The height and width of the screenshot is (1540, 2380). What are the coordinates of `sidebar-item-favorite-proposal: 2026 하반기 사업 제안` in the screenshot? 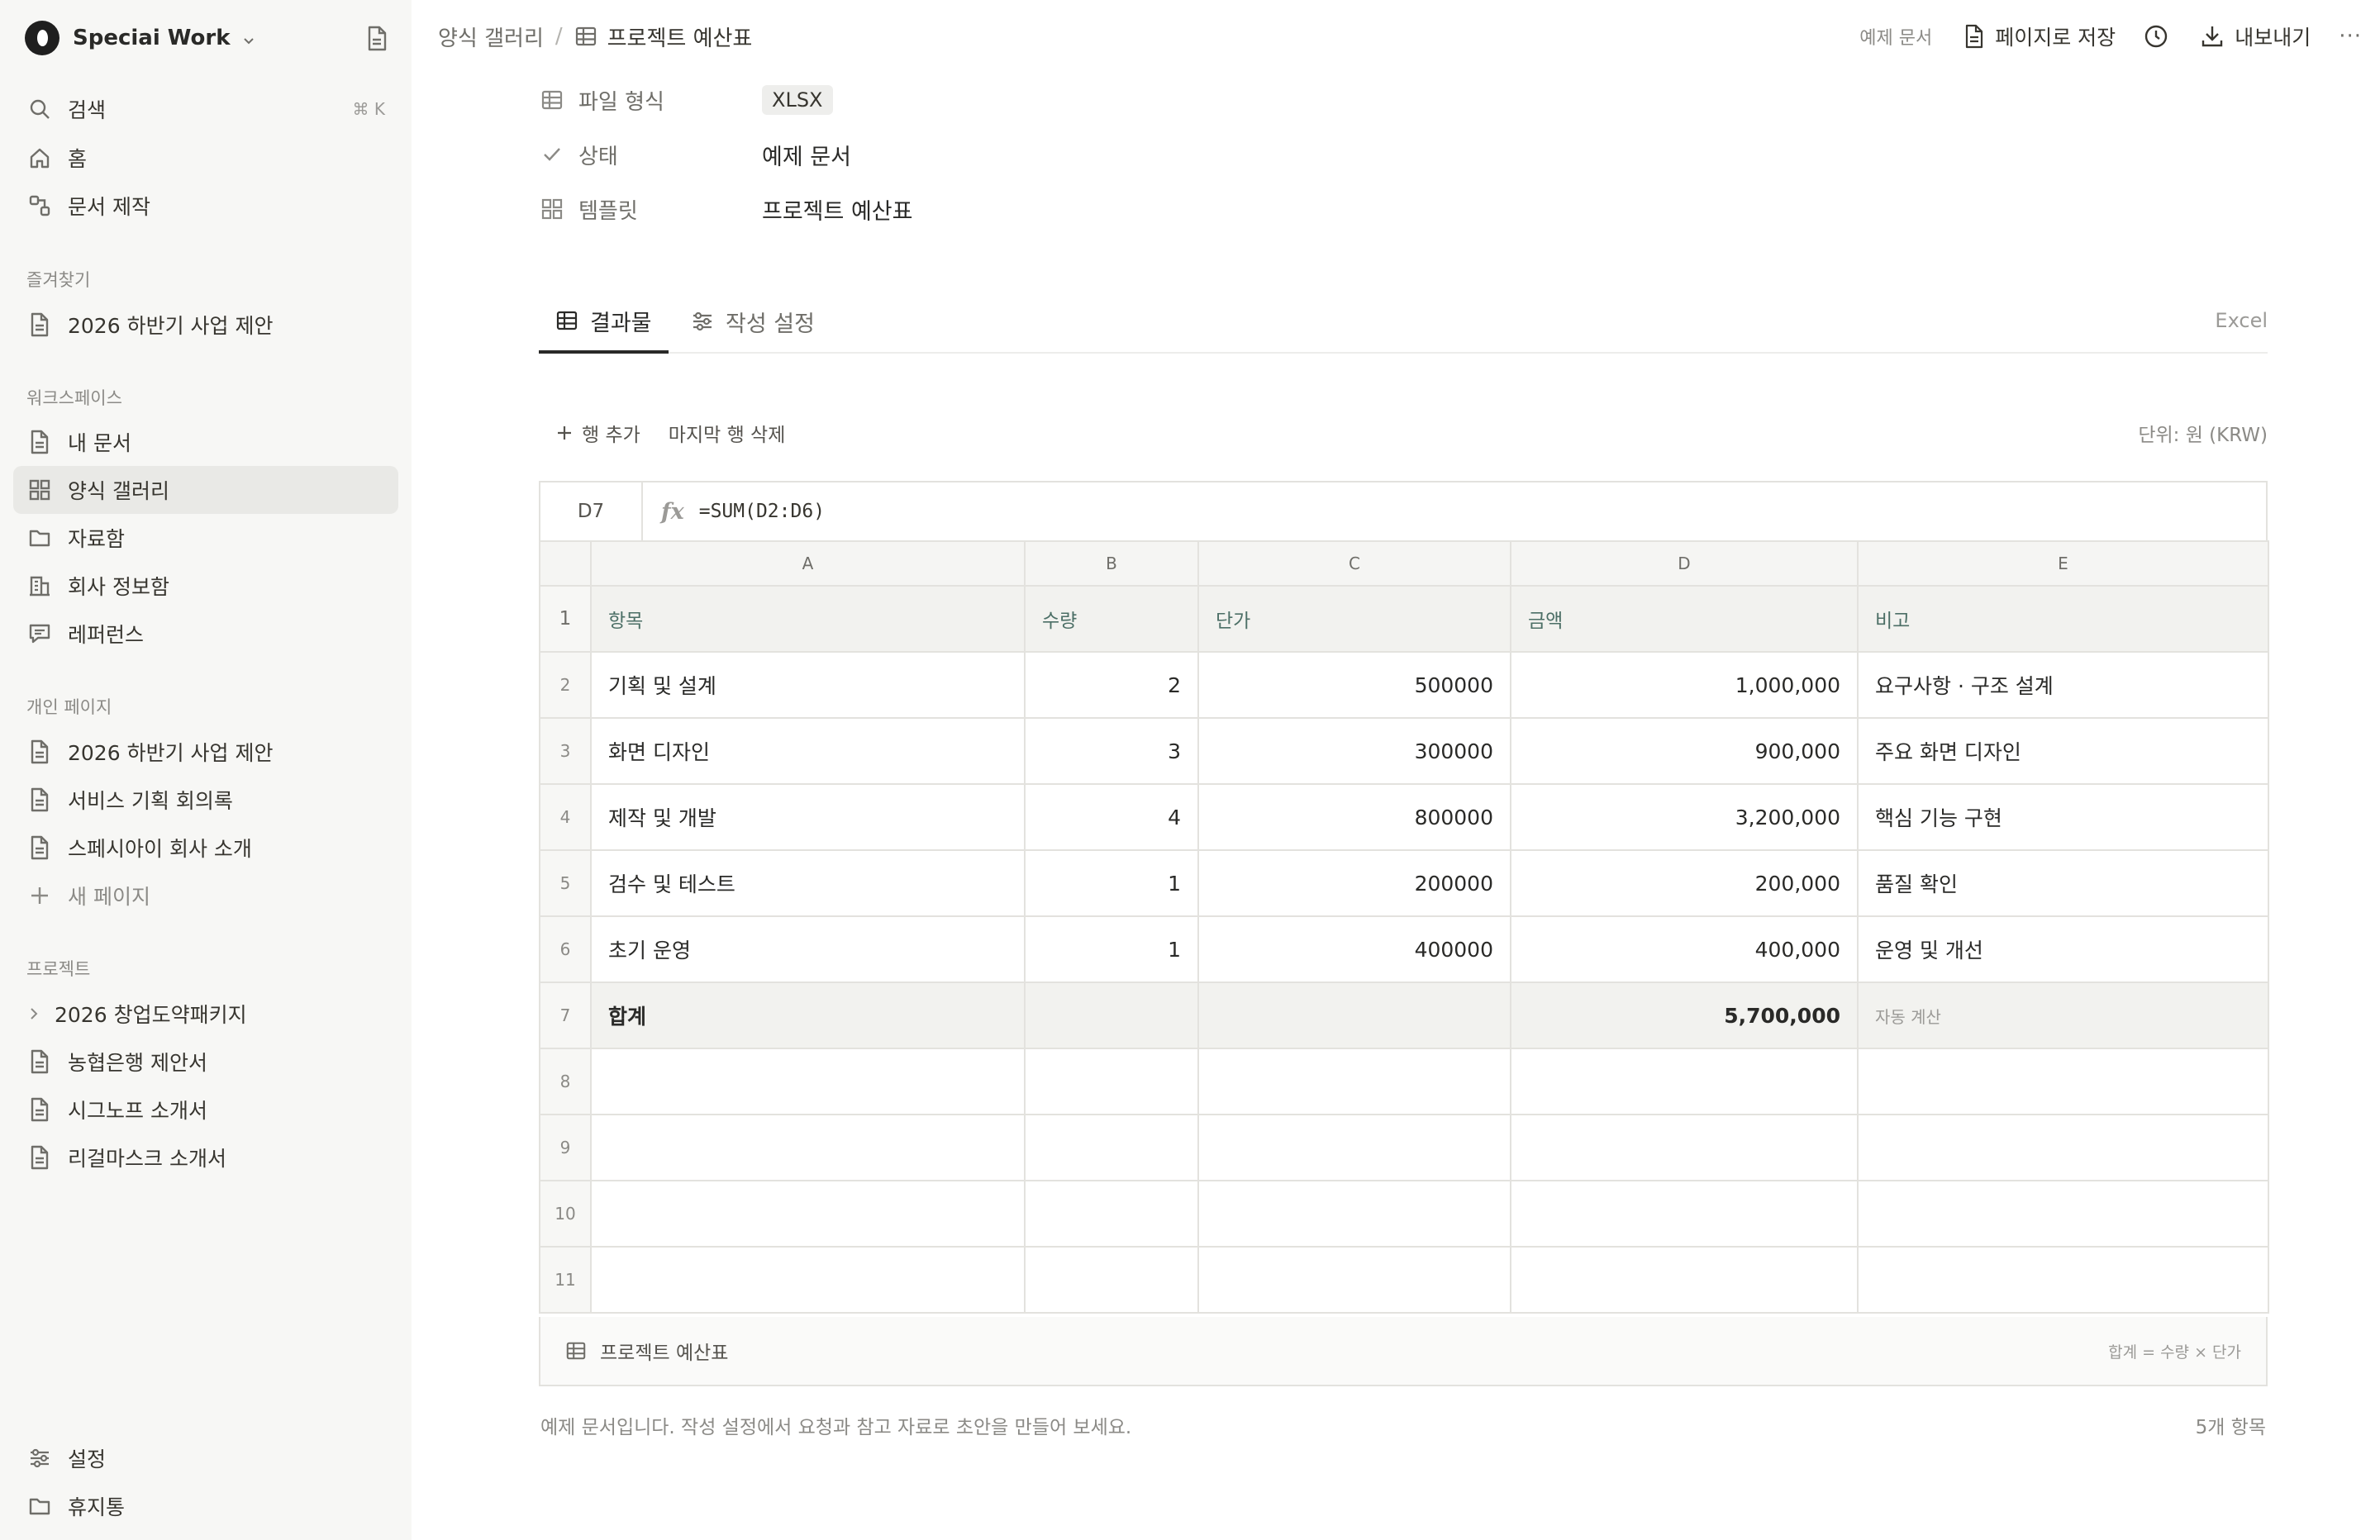 It's located at (205, 325).